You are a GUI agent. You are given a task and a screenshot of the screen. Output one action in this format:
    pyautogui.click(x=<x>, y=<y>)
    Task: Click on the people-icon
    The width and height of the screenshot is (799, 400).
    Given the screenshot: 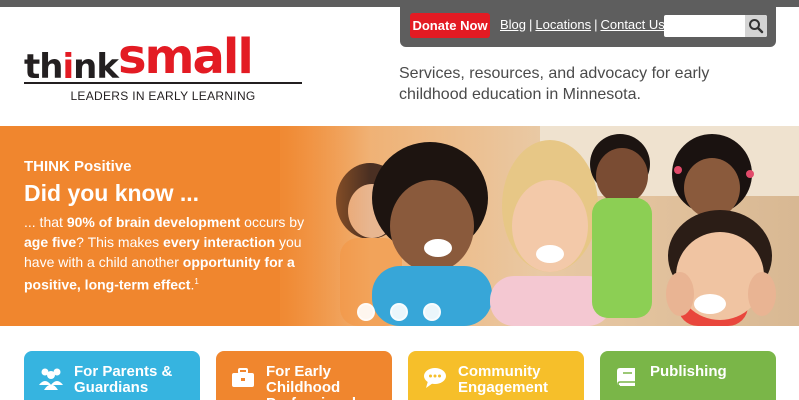 What is the action you would take?
    pyautogui.click(x=51, y=379)
    